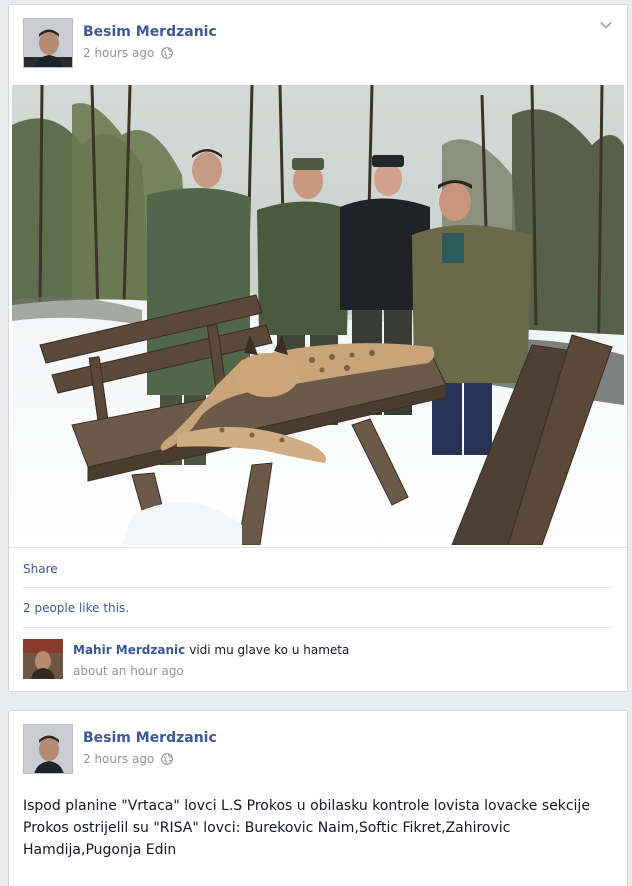  Describe the element at coordinates (128, 671) in the screenshot. I see `comment-timestamp: about an hour ago` at that location.